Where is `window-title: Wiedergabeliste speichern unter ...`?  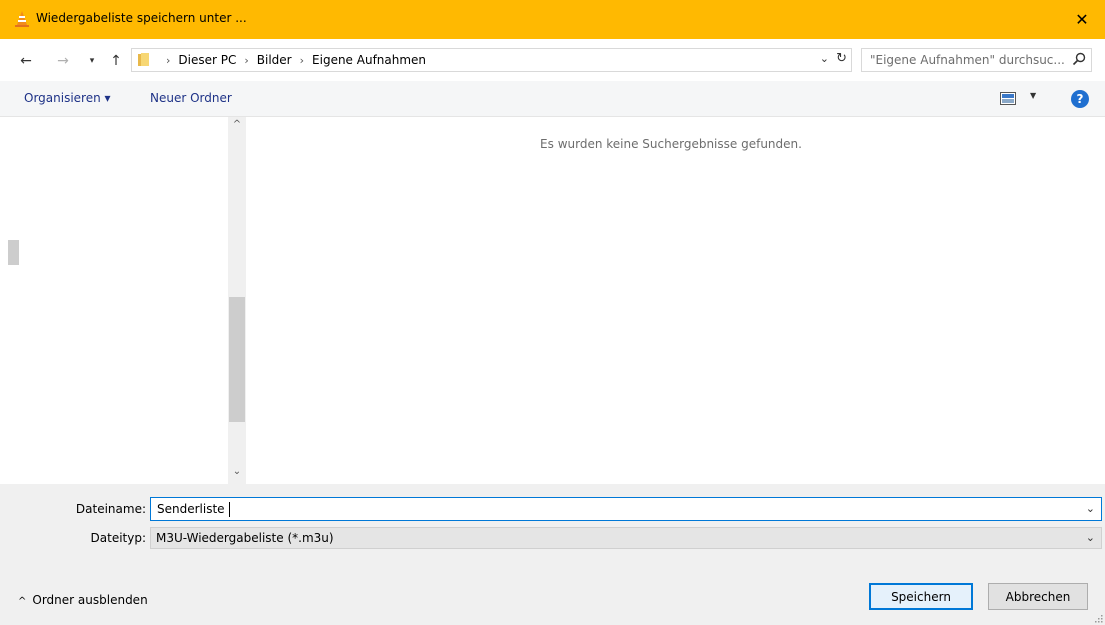 window-title: Wiedergabeliste speichern unter ... is located at coordinates (141, 18).